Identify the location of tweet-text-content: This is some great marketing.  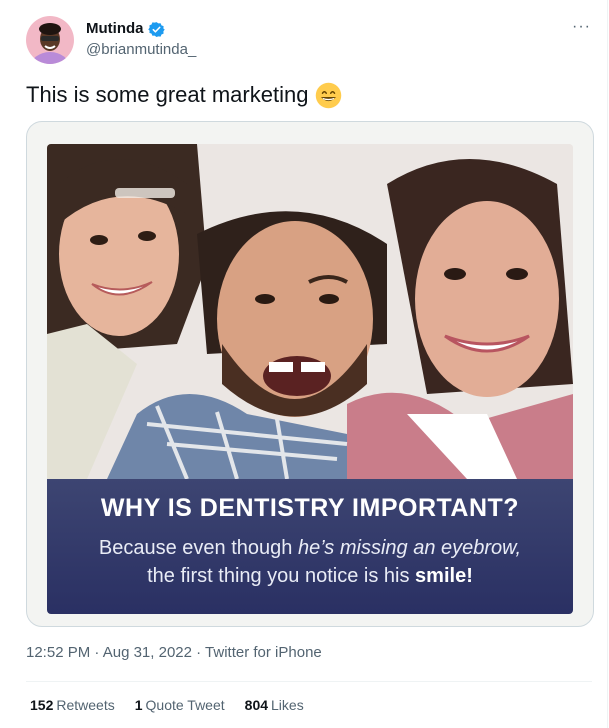
(167, 94).